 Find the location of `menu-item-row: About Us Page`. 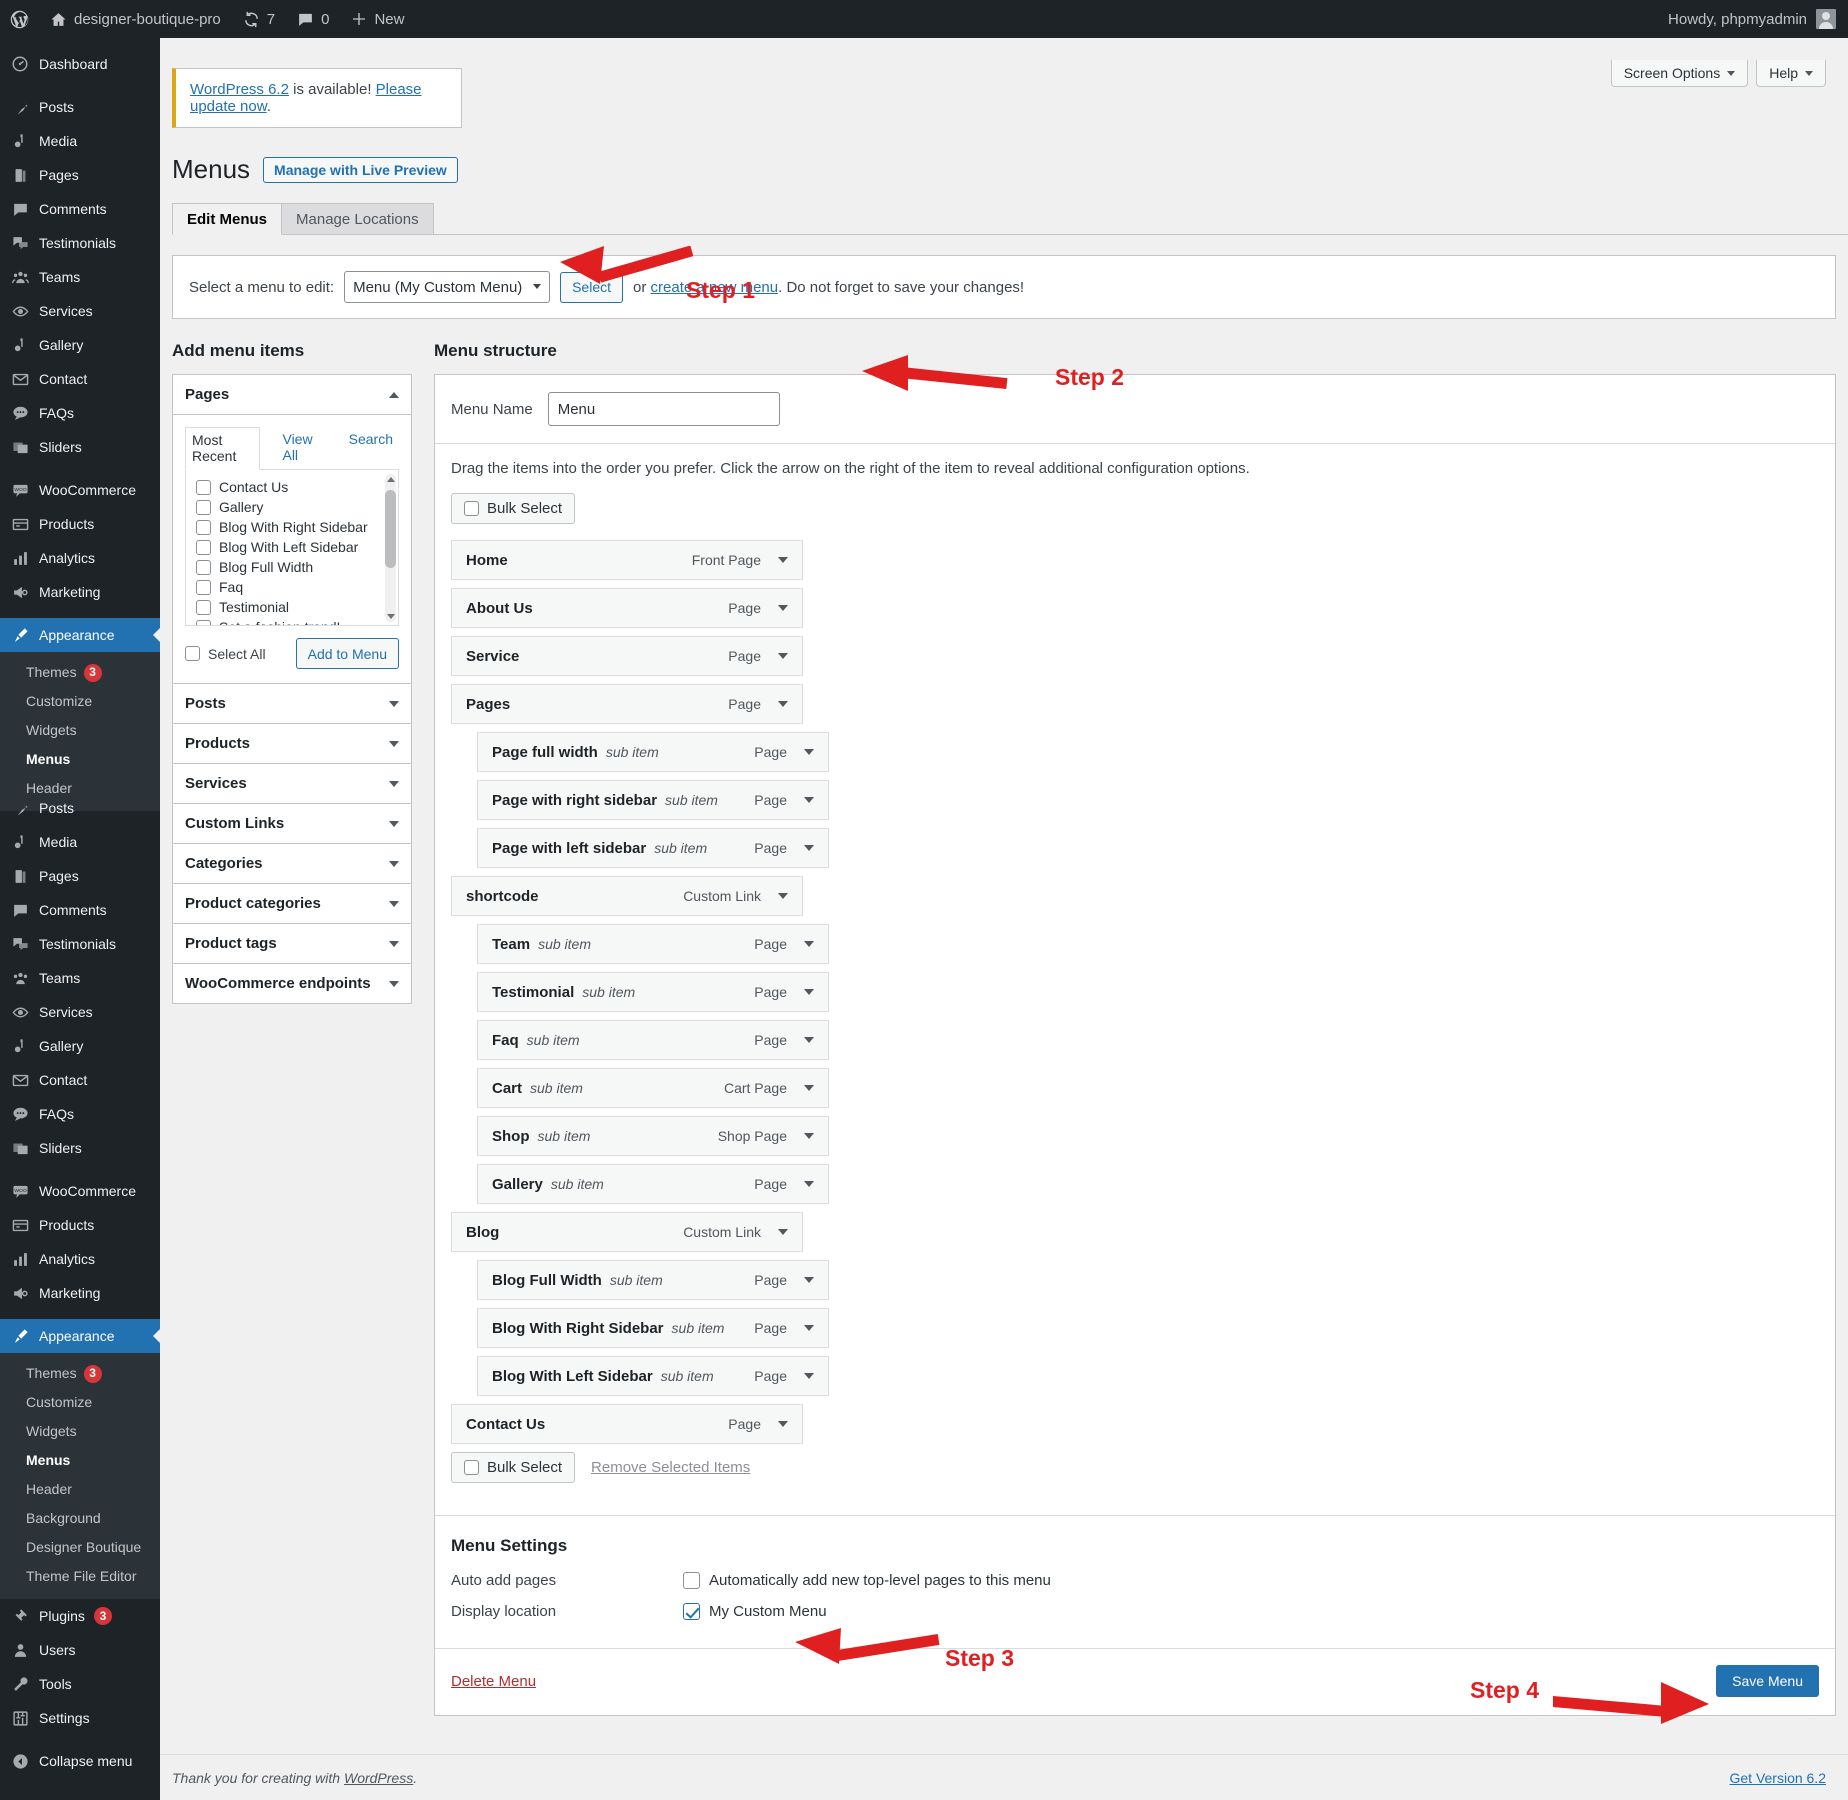

menu-item-row: About Us Page is located at coordinates (627, 608).